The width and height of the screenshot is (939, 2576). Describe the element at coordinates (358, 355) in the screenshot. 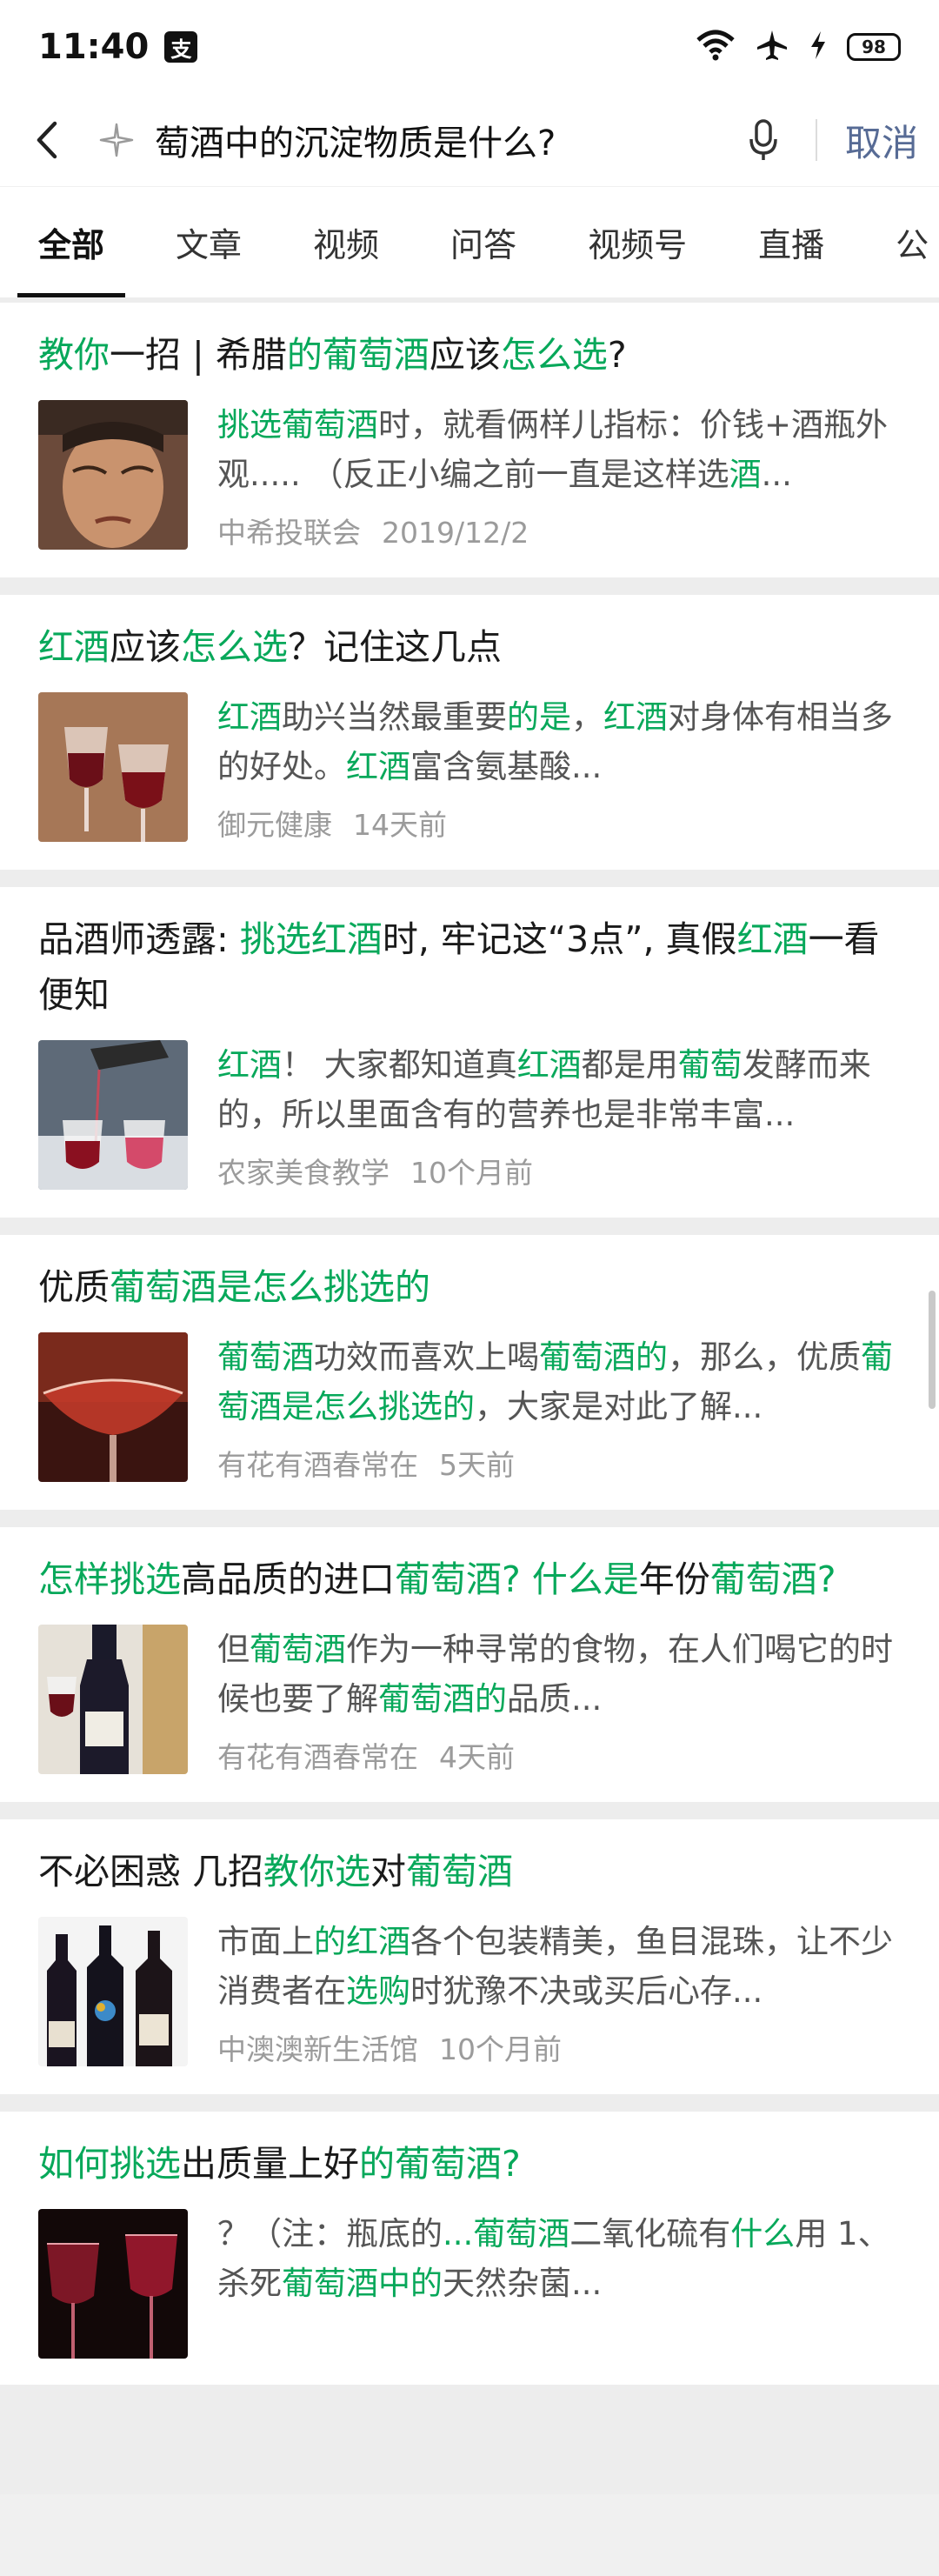

I see `highlighted-keyword: 的葡萄酒` at that location.